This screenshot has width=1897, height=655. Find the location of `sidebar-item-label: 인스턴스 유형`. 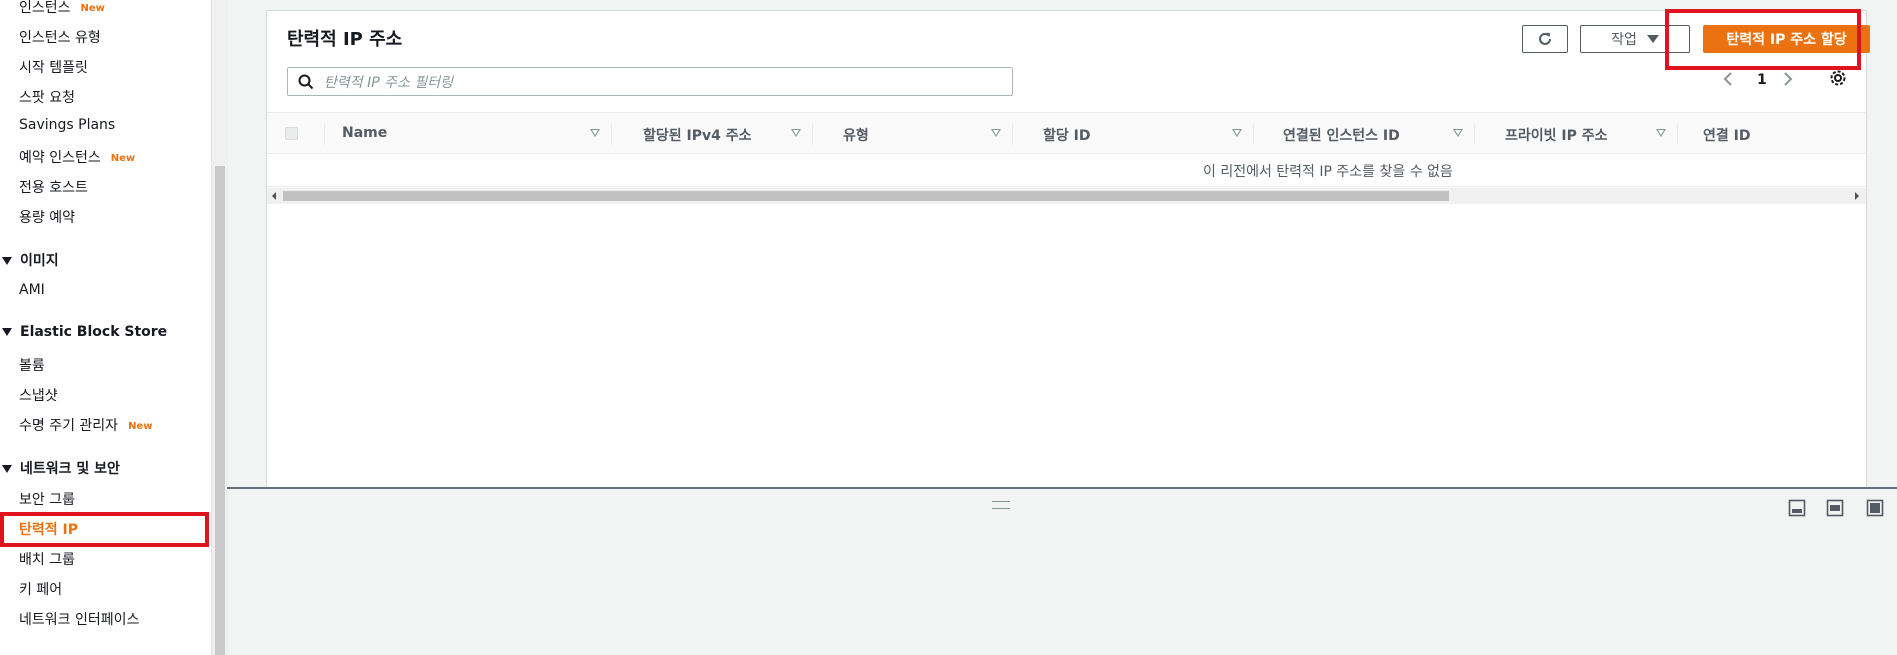

sidebar-item-label: 인스턴스 유형 is located at coordinates (60, 38).